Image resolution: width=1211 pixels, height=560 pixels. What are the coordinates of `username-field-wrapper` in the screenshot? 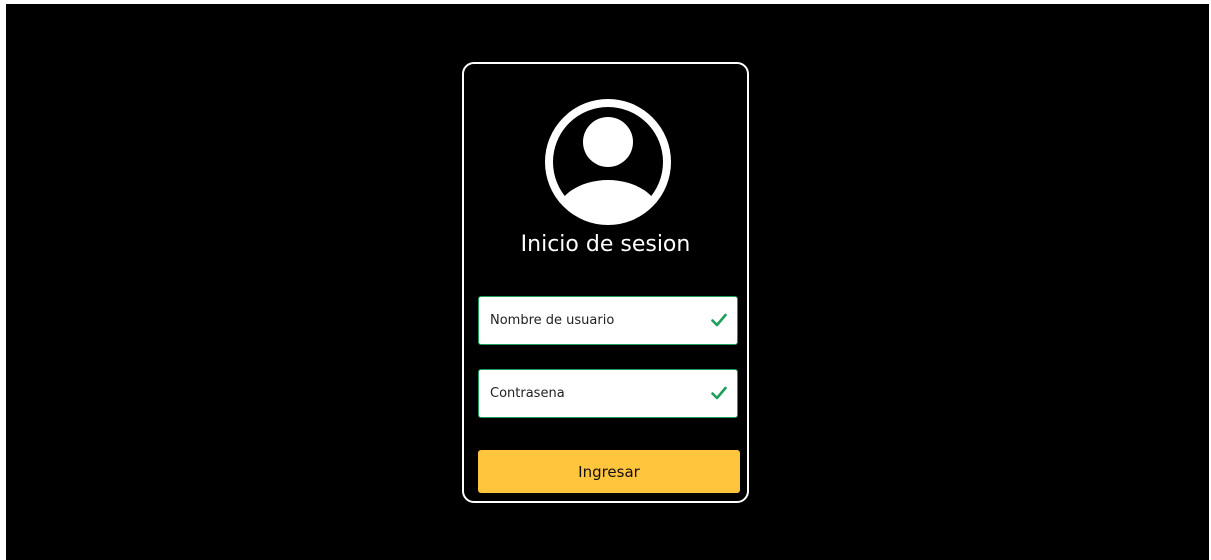 It's located at (608, 320).